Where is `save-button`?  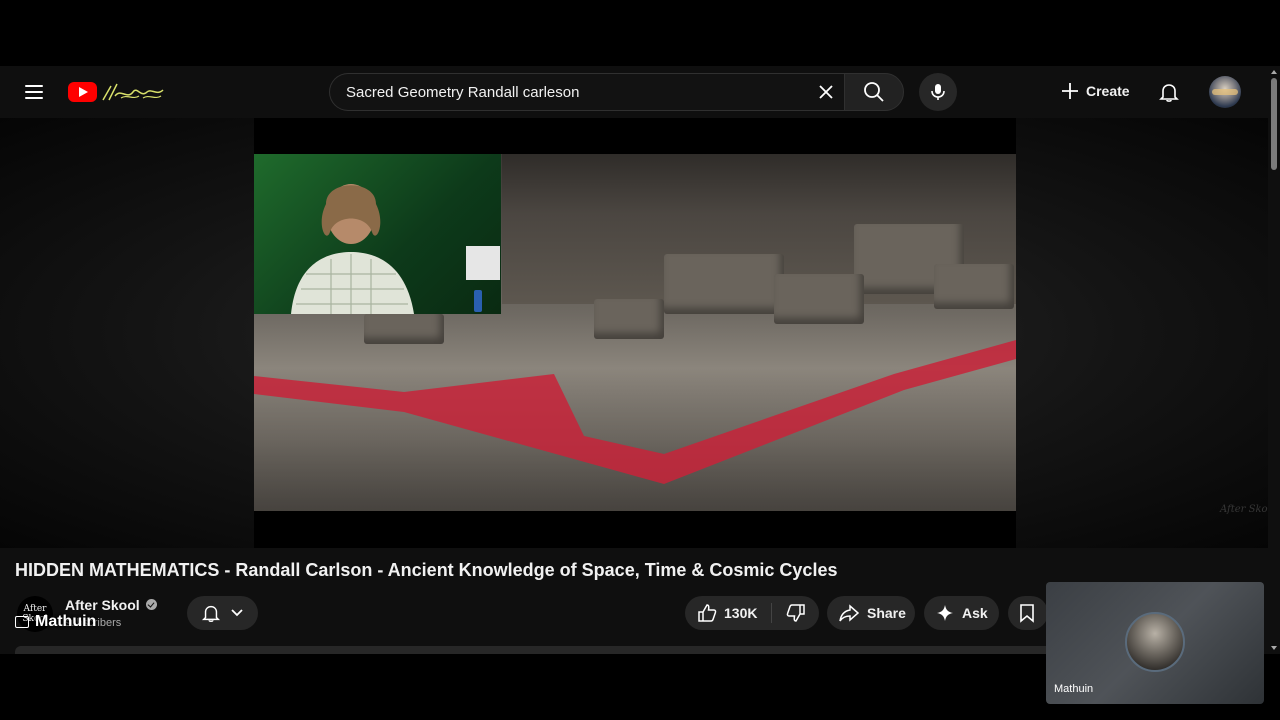 save-button is located at coordinates (1028, 613).